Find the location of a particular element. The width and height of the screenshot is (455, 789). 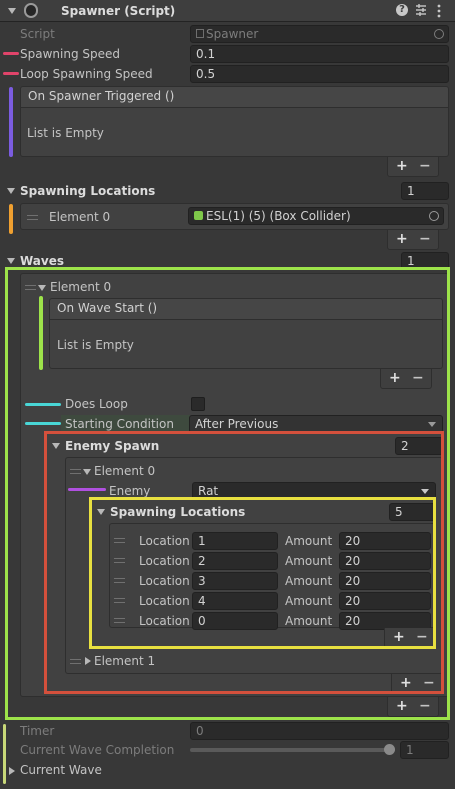

event-add-remove: + − is located at coordinates (413, 167).